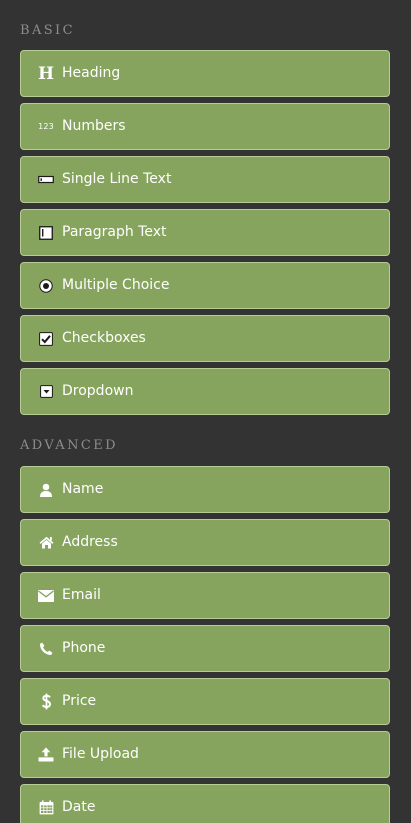 The width and height of the screenshot is (411, 823). Describe the element at coordinates (83, 489) in the screenshot. I see `field-label: Name` at that location.